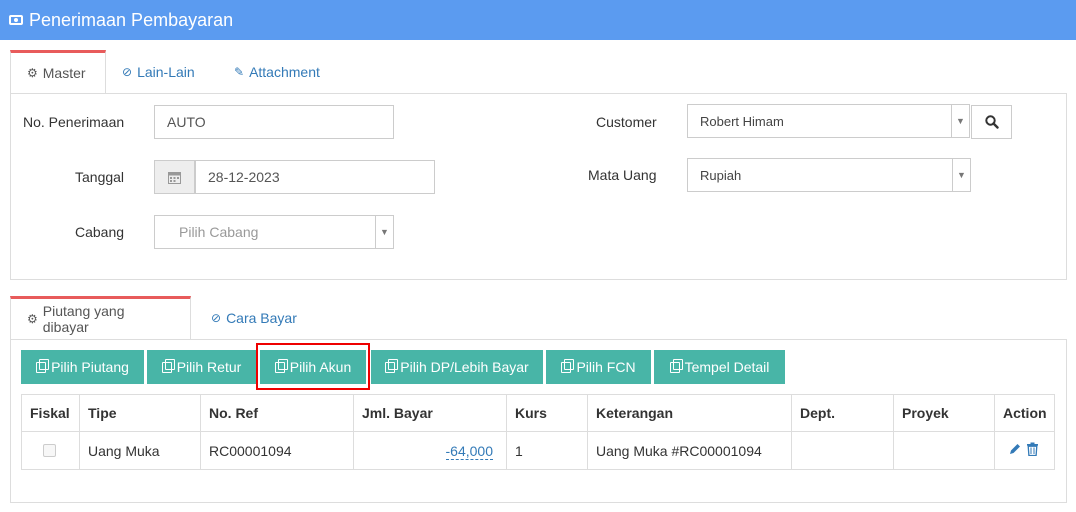  What do you see at coordinates (829, 175) in the screenshot?
I see `mata-uang-select: Rupiah ▼` at bounding box center [829, 175].